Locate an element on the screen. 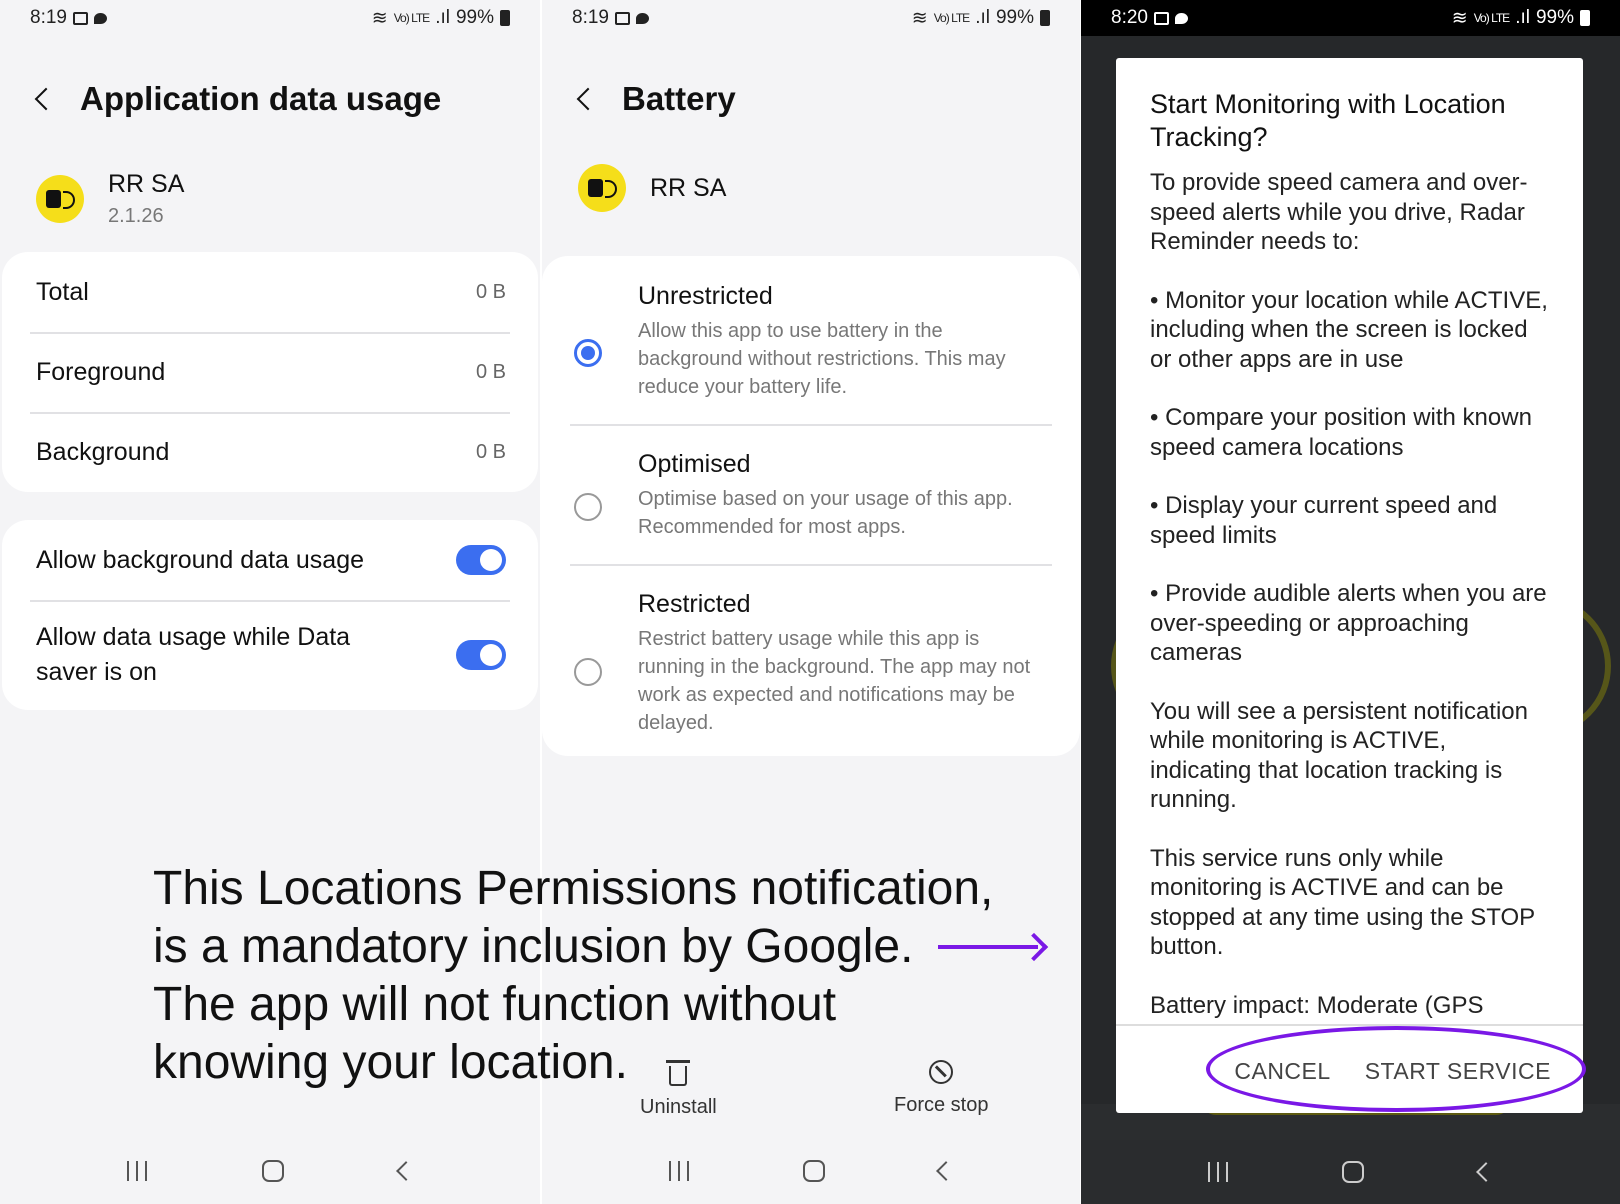 The image size is (1620, 1204). usage-row-background: Background 0 B is located at coordinates (270, 452).